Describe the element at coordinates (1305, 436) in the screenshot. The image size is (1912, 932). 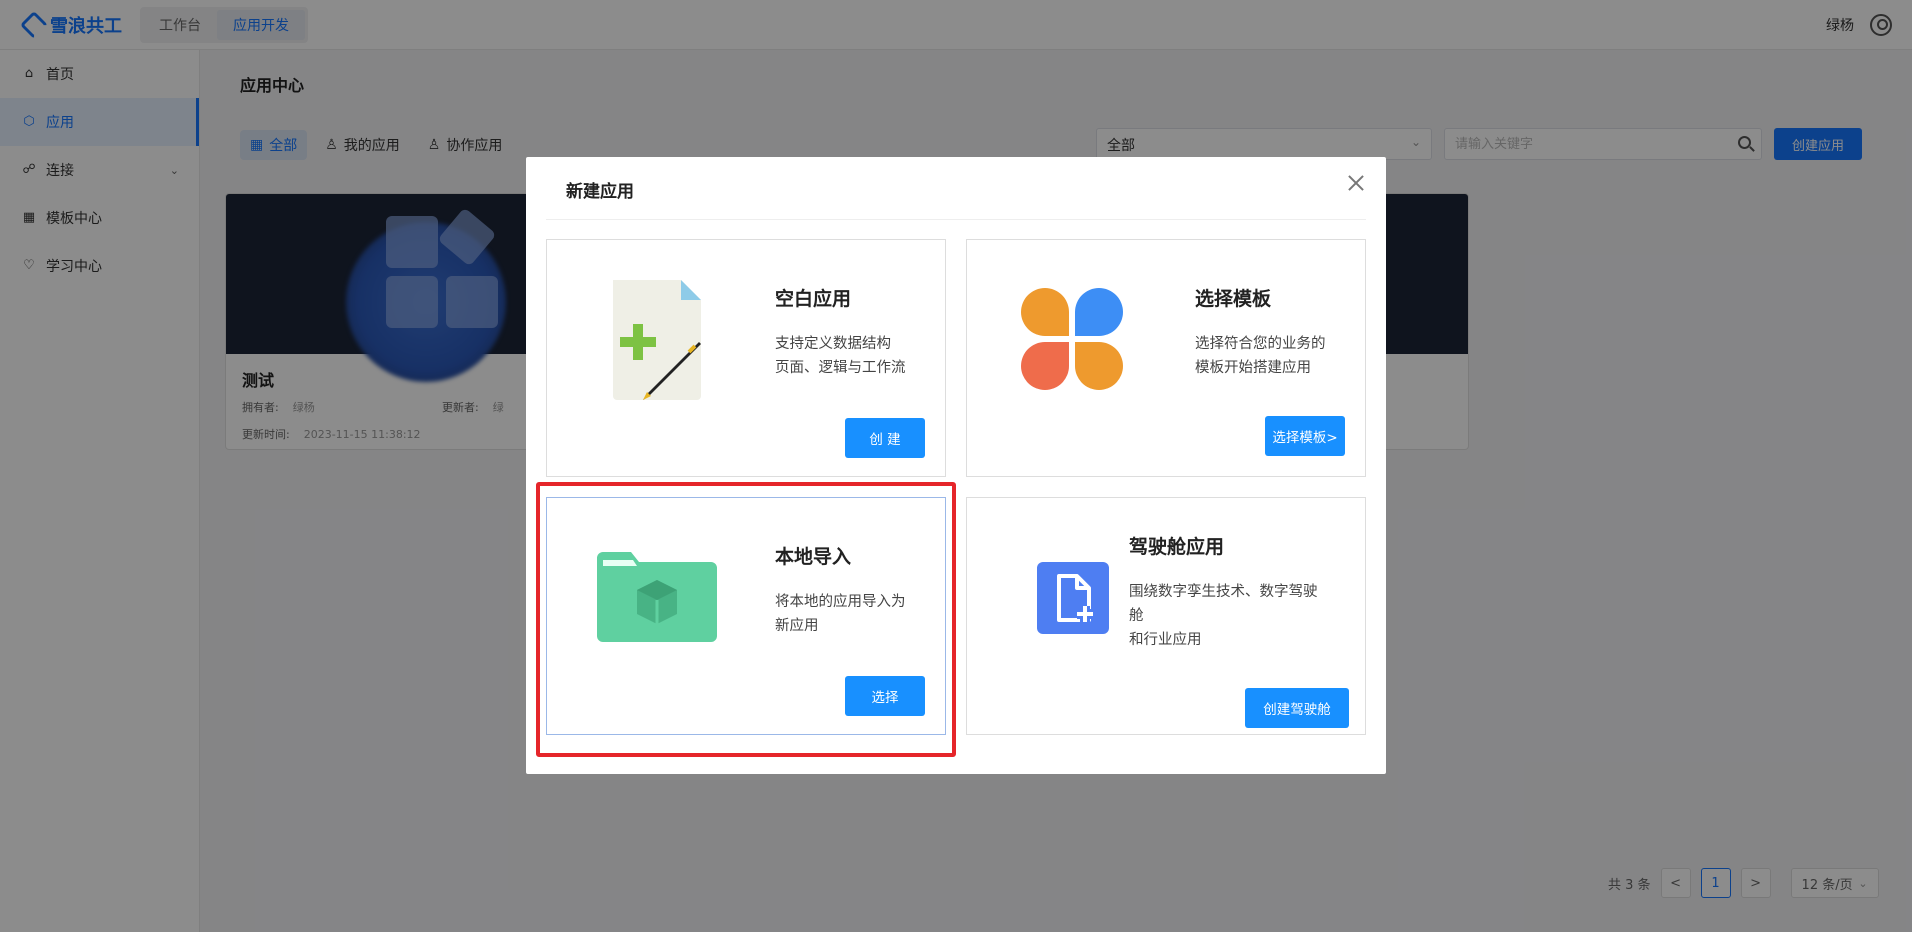
I see `select-template-button: 选择模板>` at that location.